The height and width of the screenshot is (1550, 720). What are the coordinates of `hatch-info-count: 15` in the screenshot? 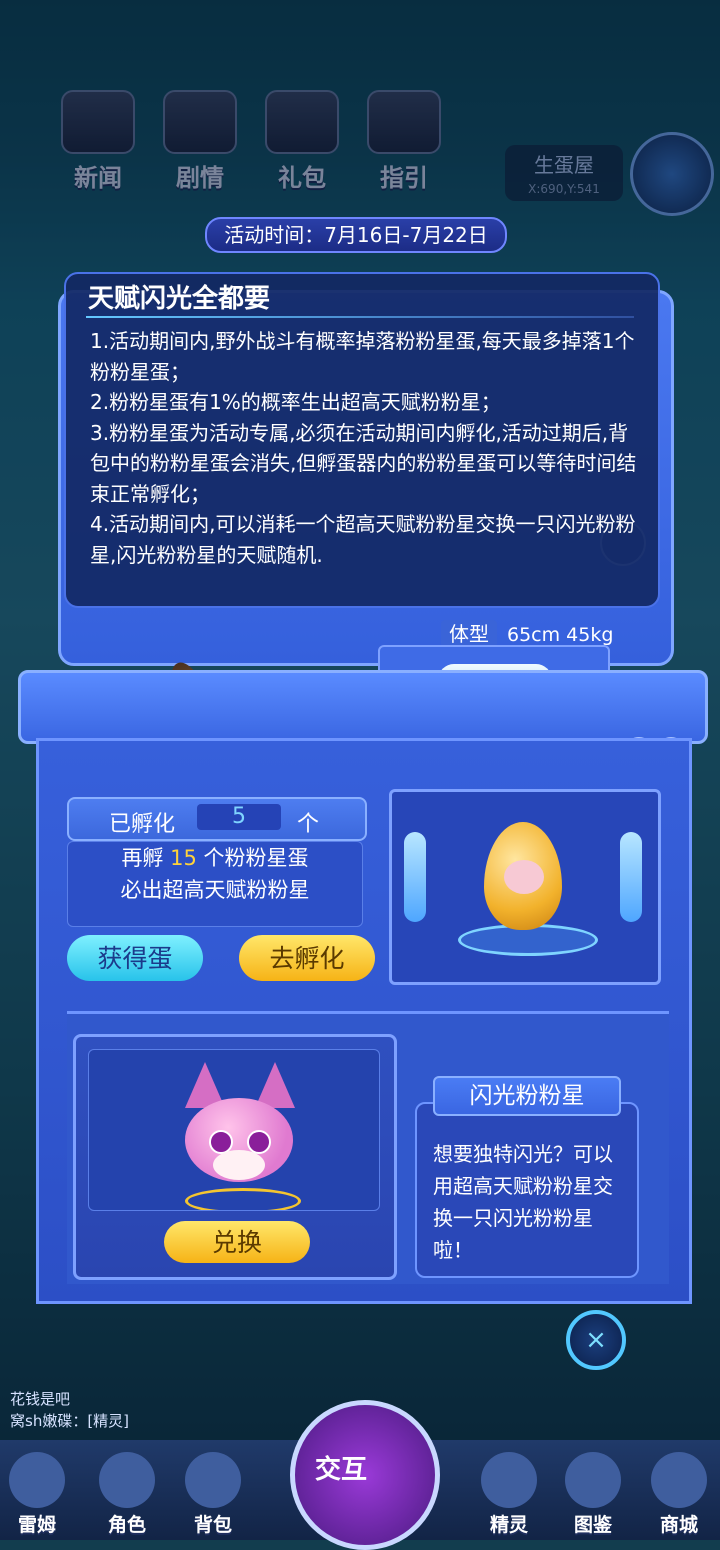 It's located at (183, 858).